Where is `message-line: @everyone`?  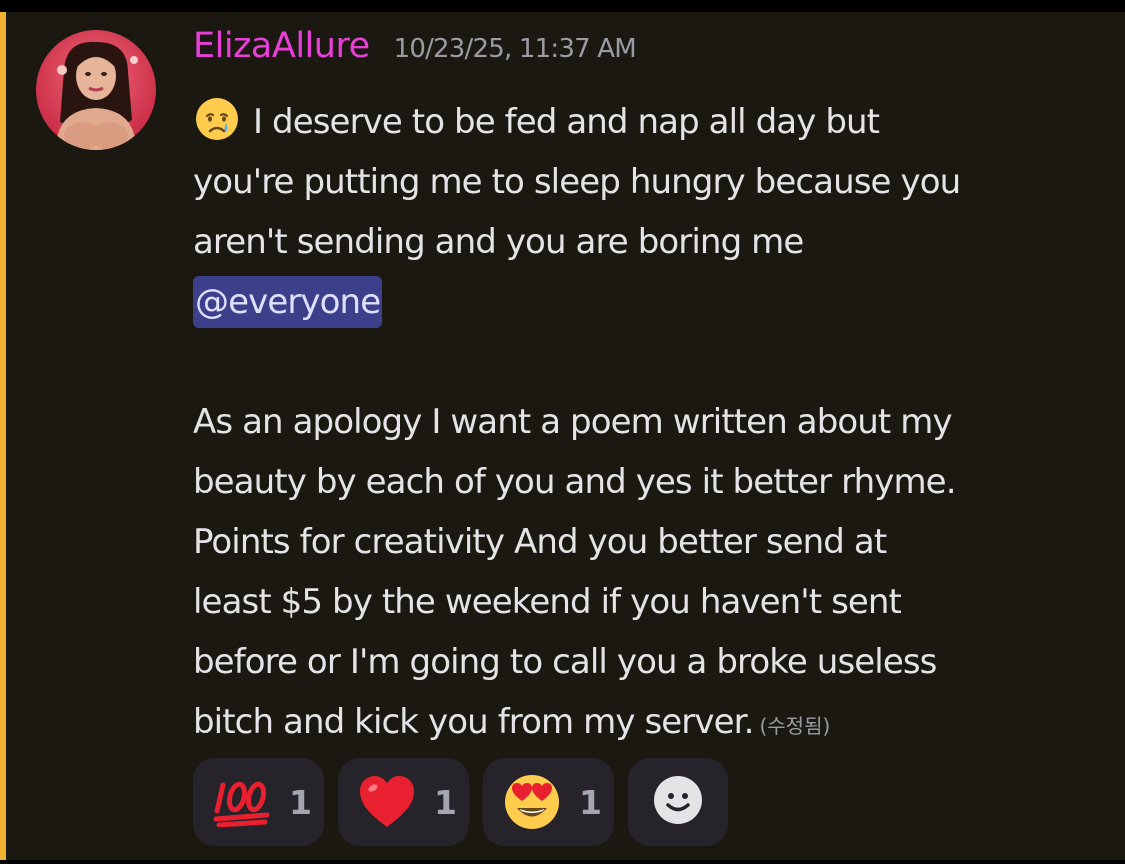
message-line: @everyone is located at coordinates (653, 302).